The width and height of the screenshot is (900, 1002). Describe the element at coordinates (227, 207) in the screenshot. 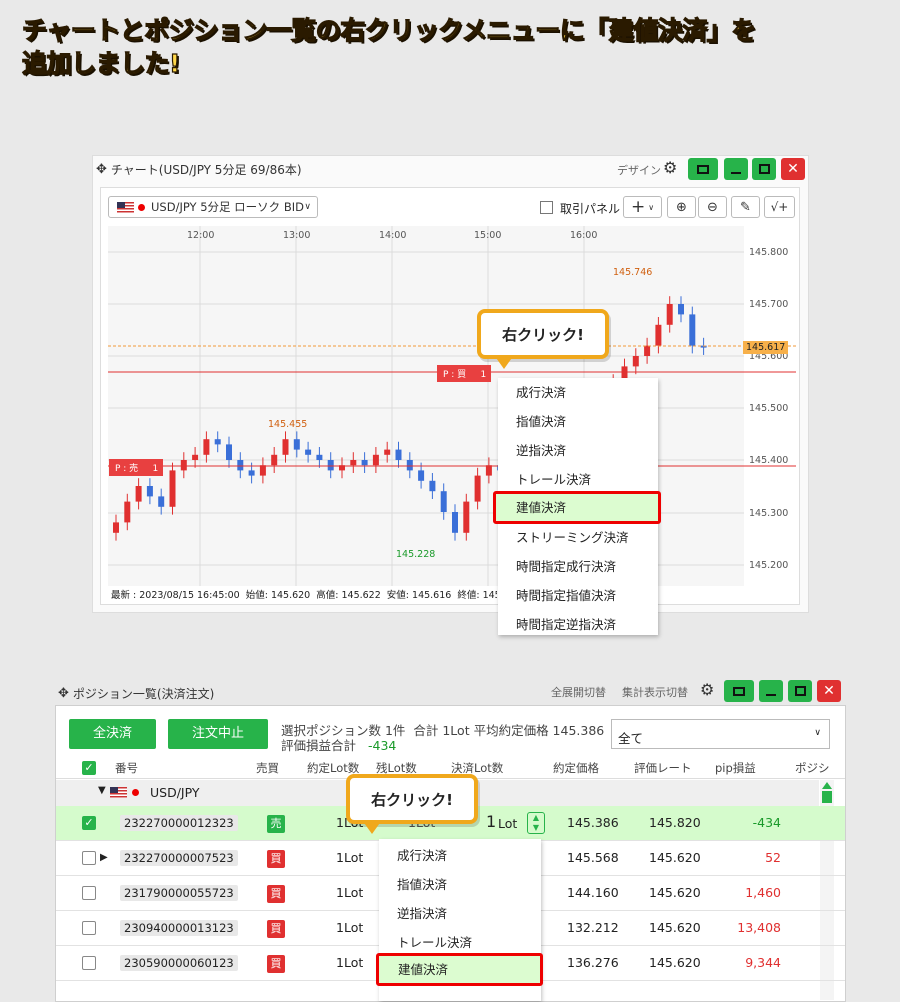

I see `symbol-select-label: USD/JPY 5分足 ローソク BID` at that location.